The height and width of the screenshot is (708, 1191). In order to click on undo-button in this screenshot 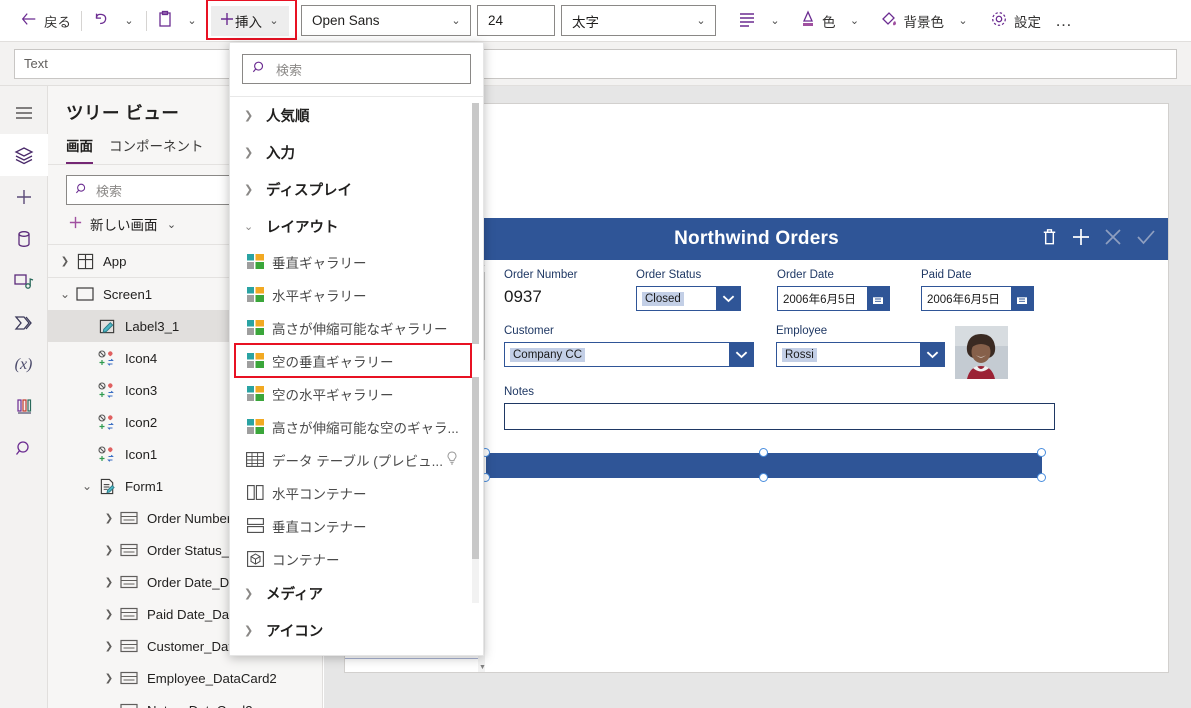, I will do `click(101, 21)`.